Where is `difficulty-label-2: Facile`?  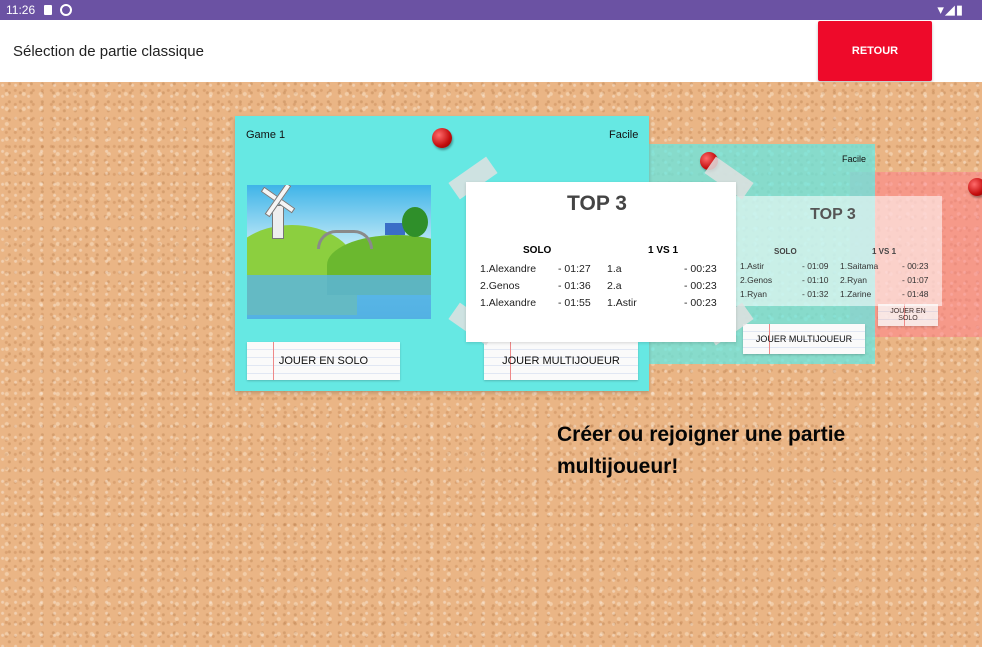
difficulty-label-2: Facile is located at coordinates (854, 159).